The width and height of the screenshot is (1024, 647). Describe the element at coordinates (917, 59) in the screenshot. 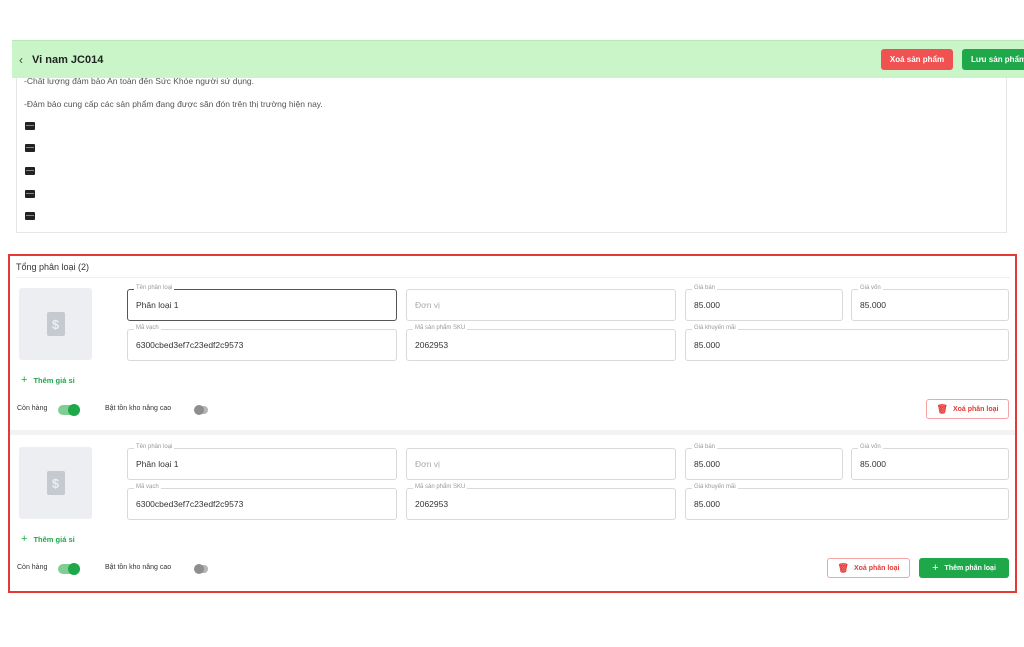

I see `delete-product-button: Xoá sản phẩm` at that location.